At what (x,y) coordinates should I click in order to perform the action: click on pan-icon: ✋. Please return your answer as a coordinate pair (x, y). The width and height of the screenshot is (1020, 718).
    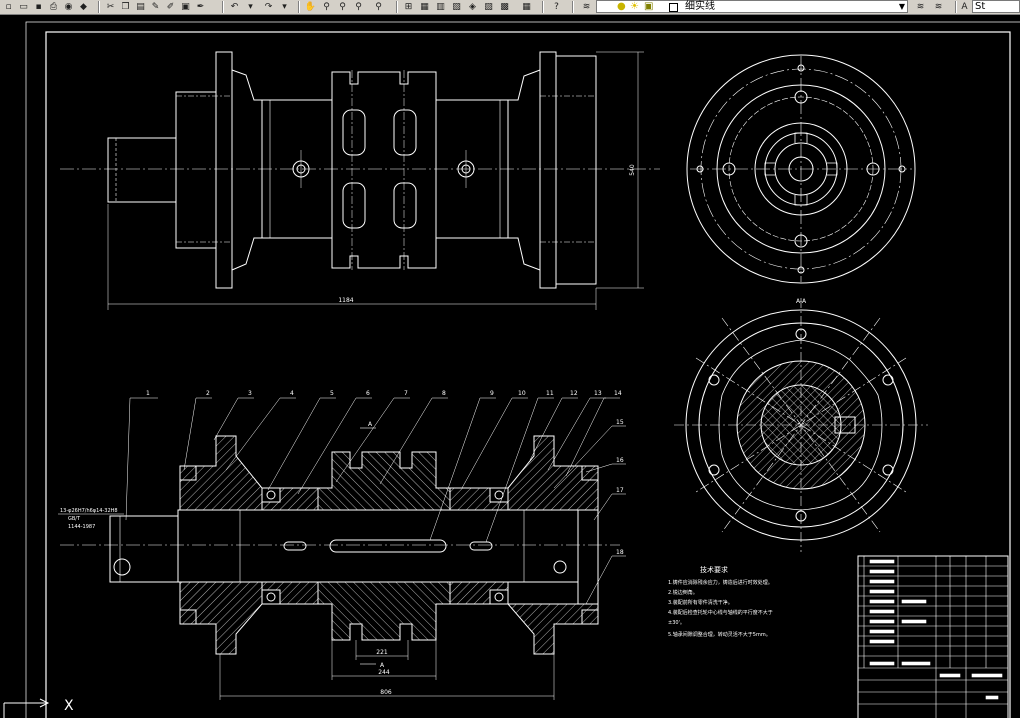
    Looking at the image, I should click on (310, 7).